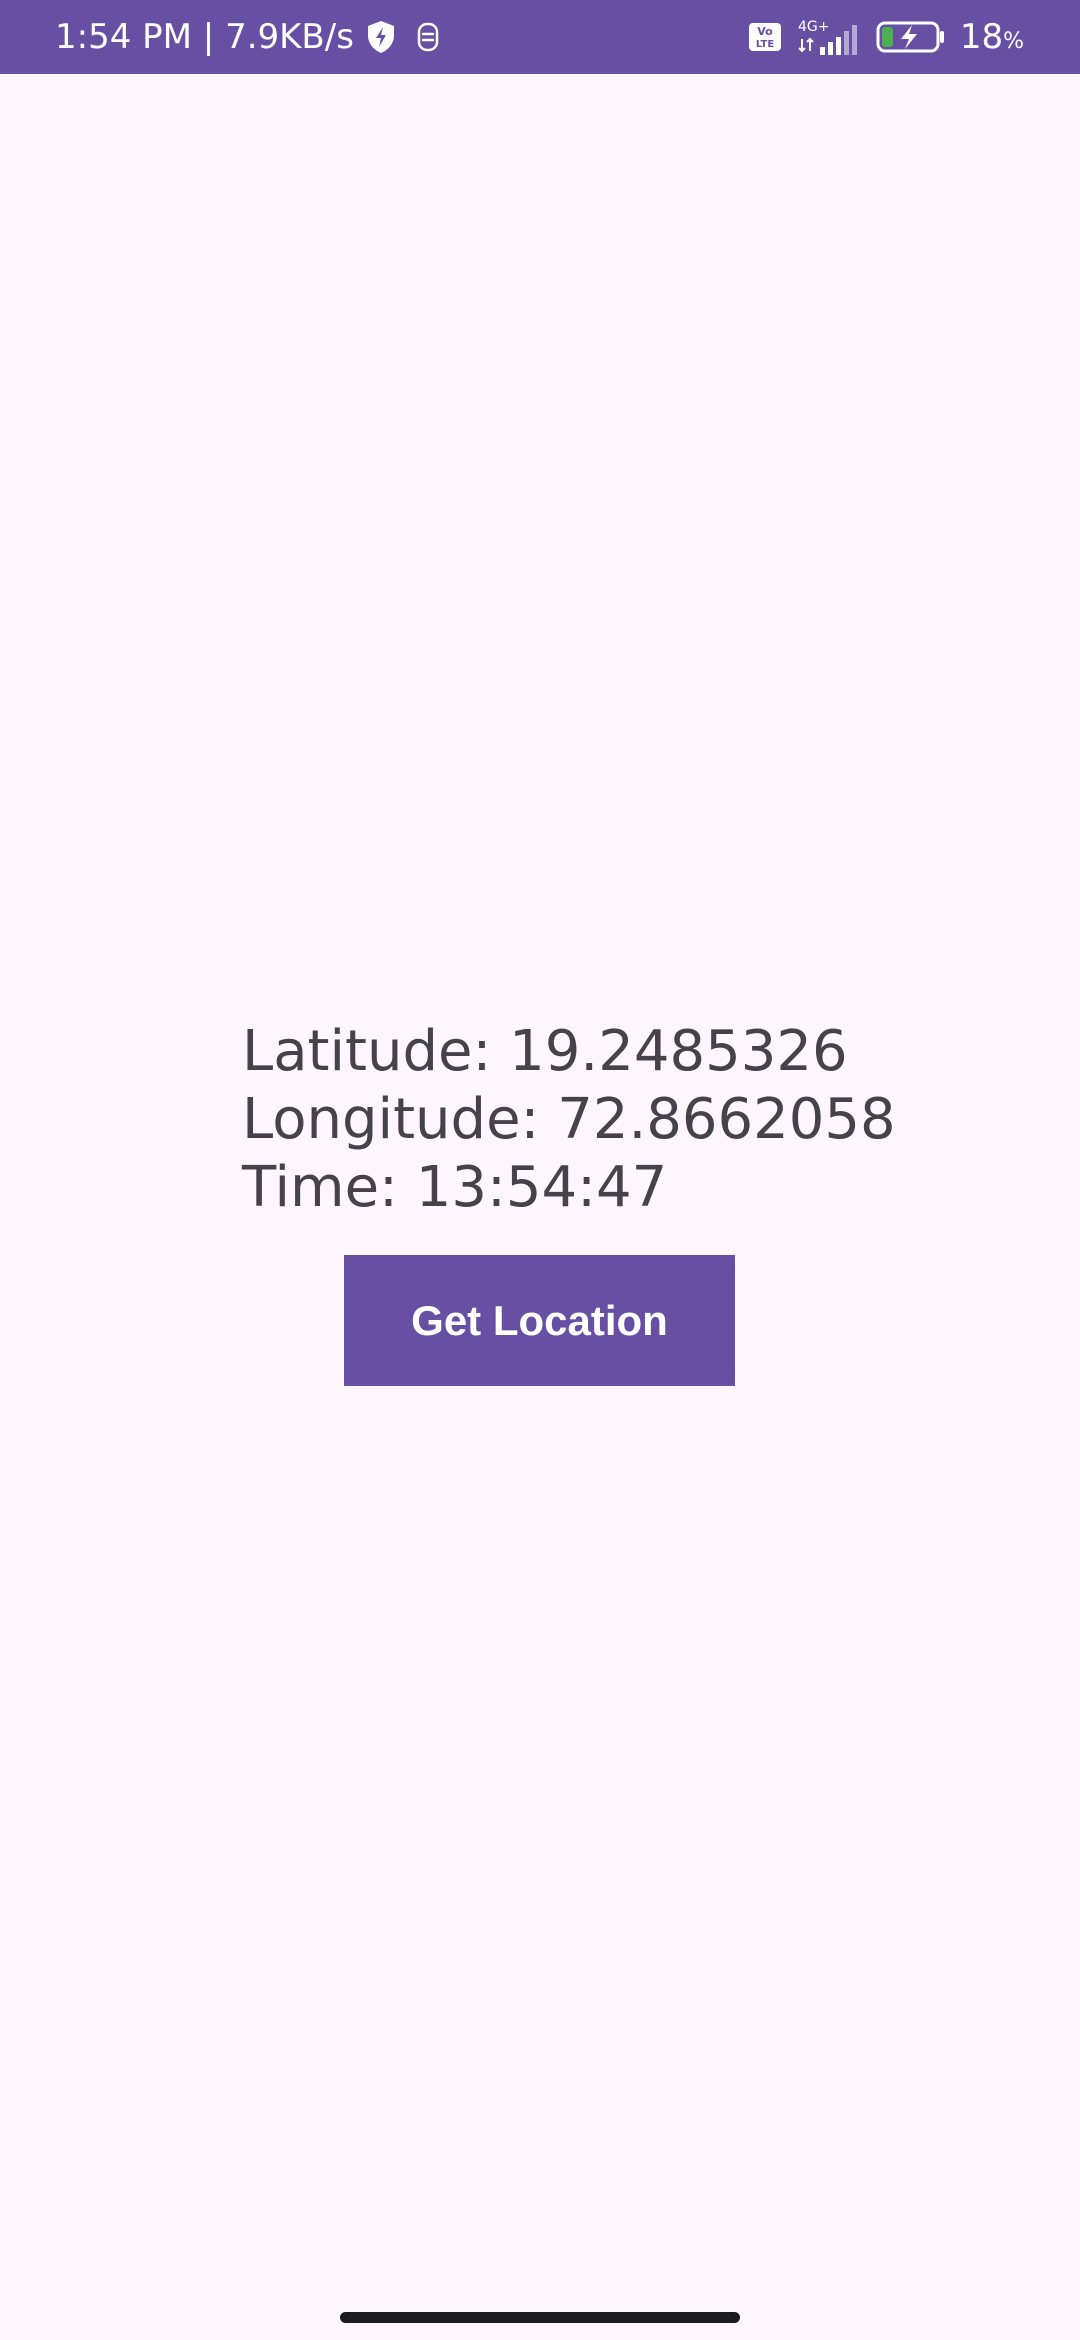  I want to click on volte-icon: Vo LTE, so click(765, 37).